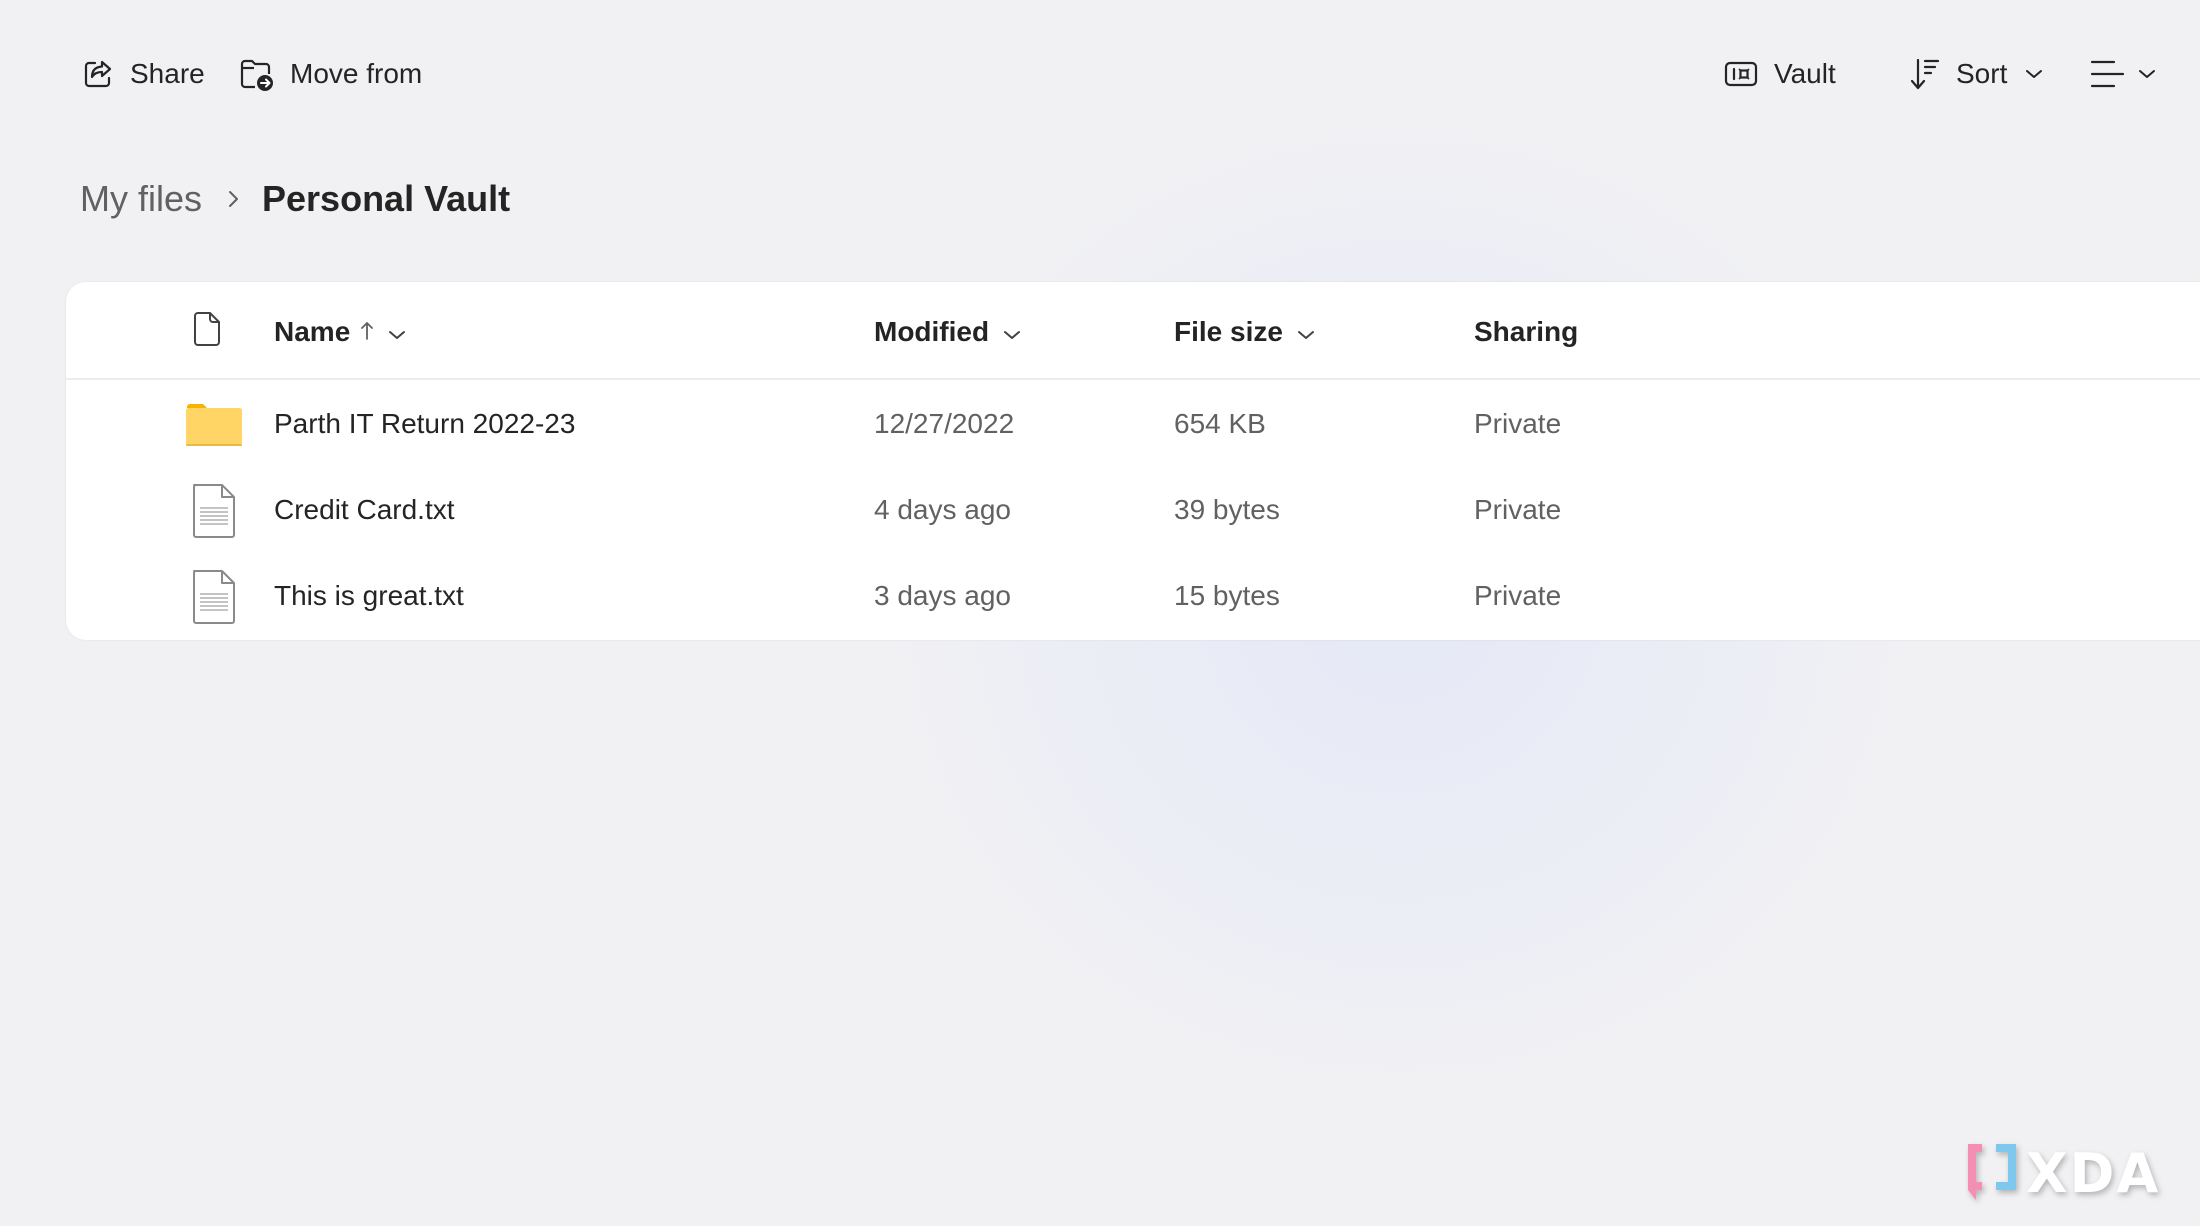 The width and height of the screenshot is (2200, 1226). What do you see at coordinates (141, 199) in the screenshot?
I see `breadcrumb-my-files: My files` at bounding box center [141, 199].